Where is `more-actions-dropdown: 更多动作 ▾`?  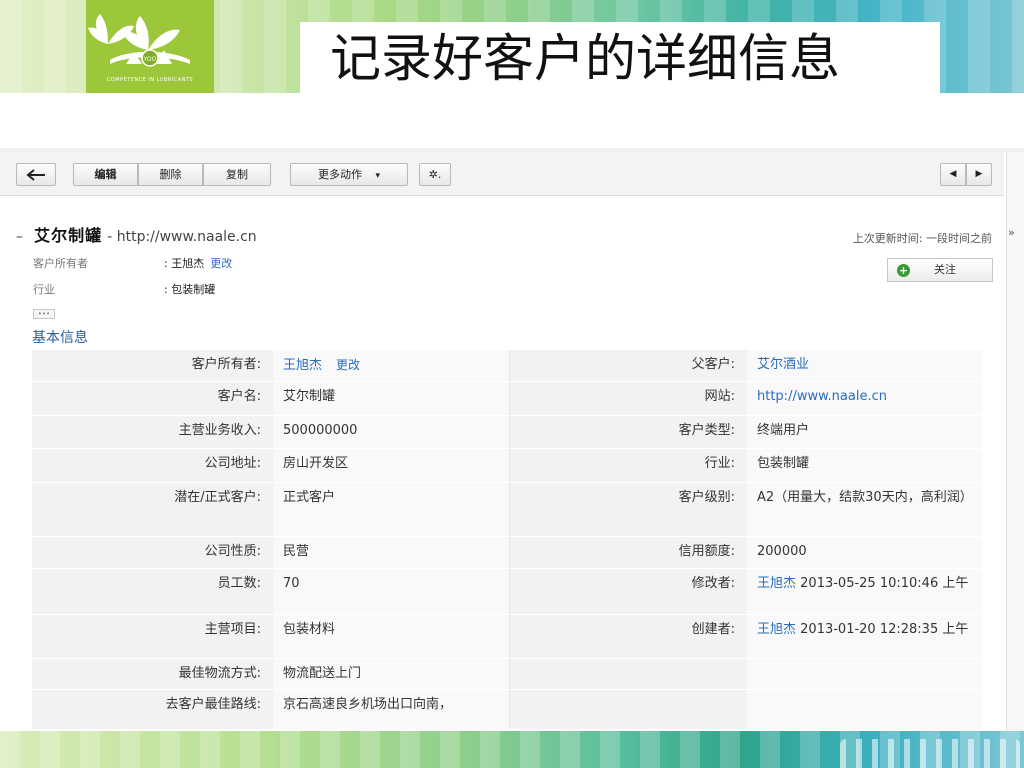 more-actions-dropdown: 更多动作 ▾ is located at coordinates (349, 174).